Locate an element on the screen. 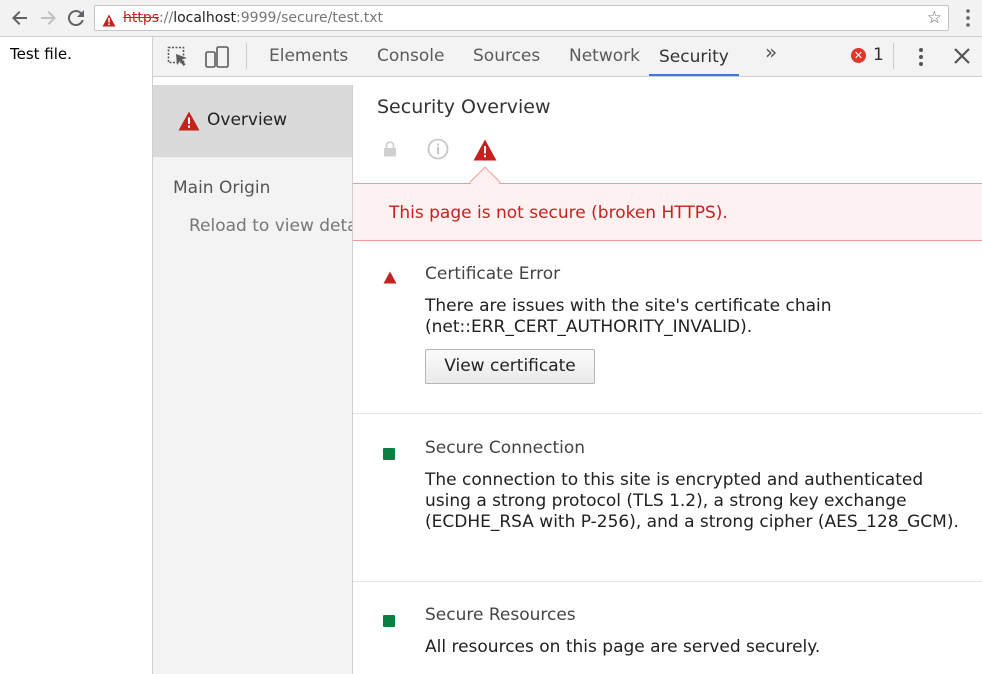  security-summary-text: This page is not secure (broken HTTPS). is located at coordinates (558, 213).